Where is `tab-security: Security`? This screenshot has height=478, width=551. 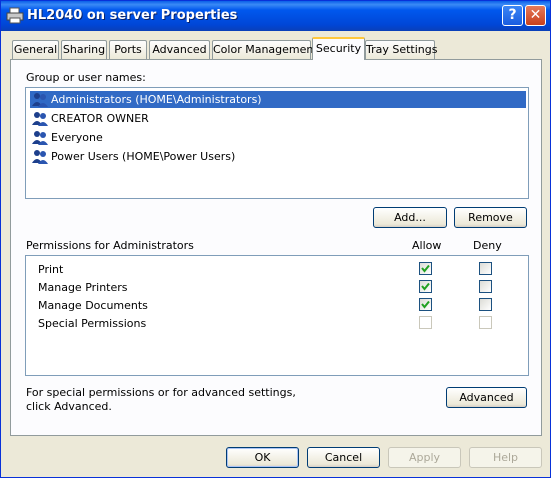 tab-security: Security is located at coordinates (338, 48).